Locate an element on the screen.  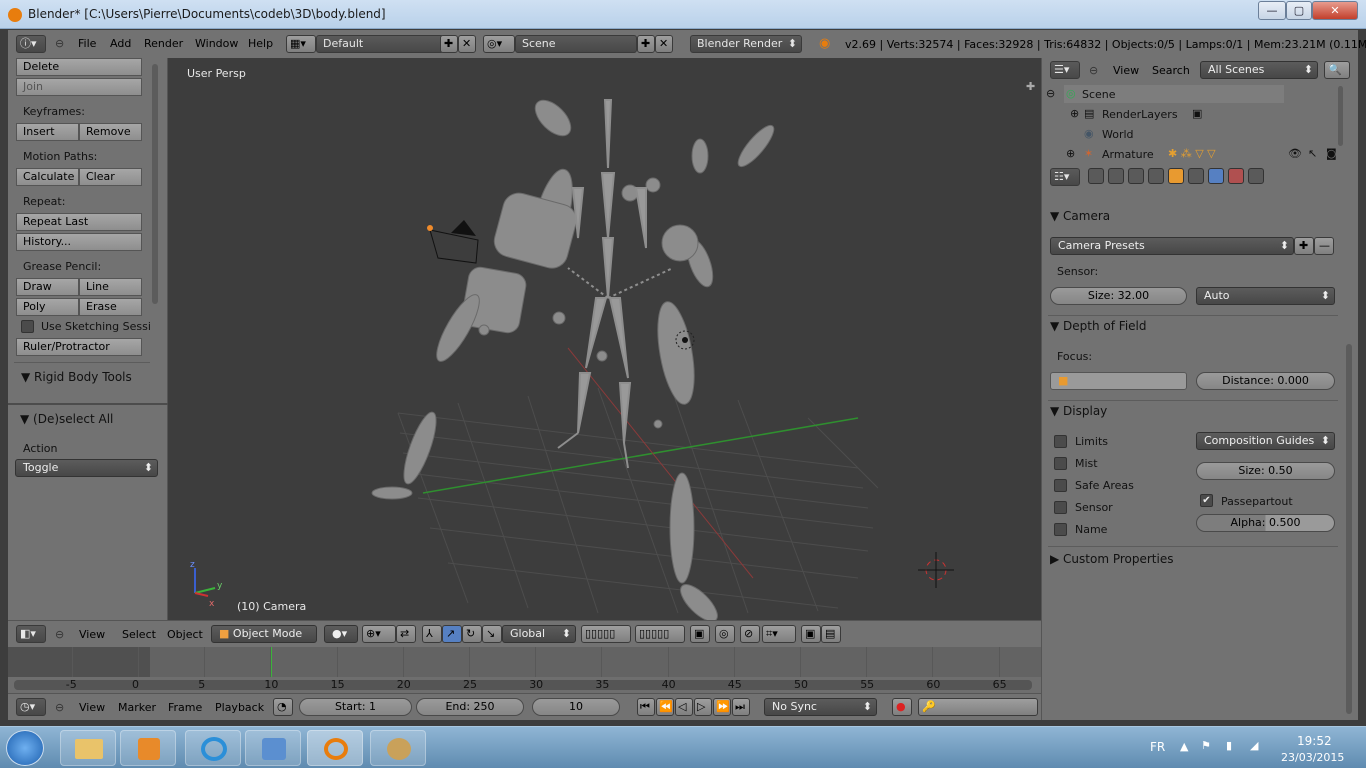
rigid-body-panel-header: ▼ Rigid Body Tools is located at coordinates (76, 377).